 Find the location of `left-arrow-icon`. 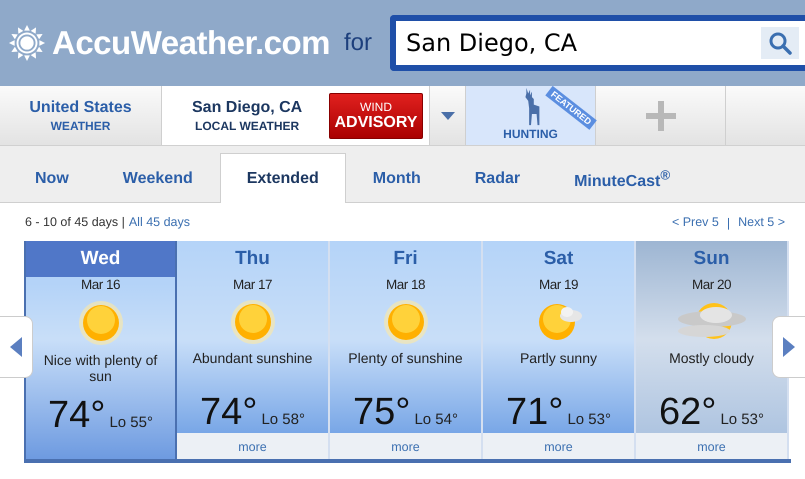

left-arrow-icon is located at coordinates (16, 347).